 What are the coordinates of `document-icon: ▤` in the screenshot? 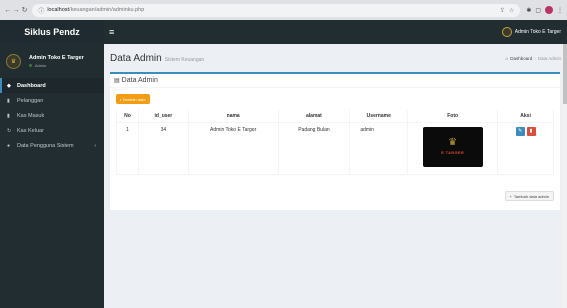 It's located at (117, 81).